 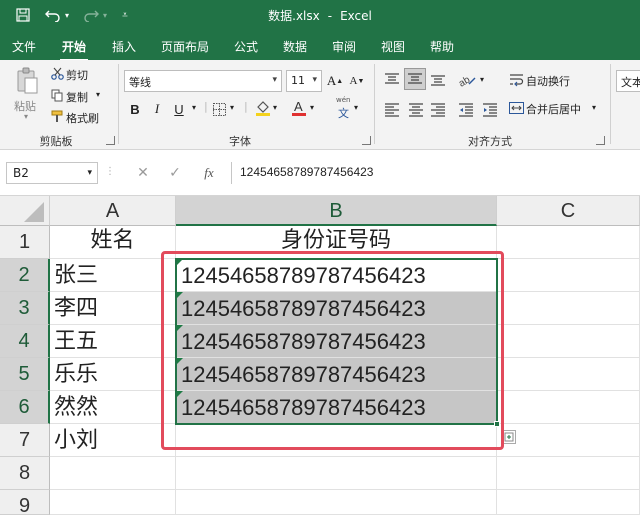 What do you see at coordinates (490, 110) in the screenshot?
I see `increase-indent-icon` at bounding box center [490, 110].